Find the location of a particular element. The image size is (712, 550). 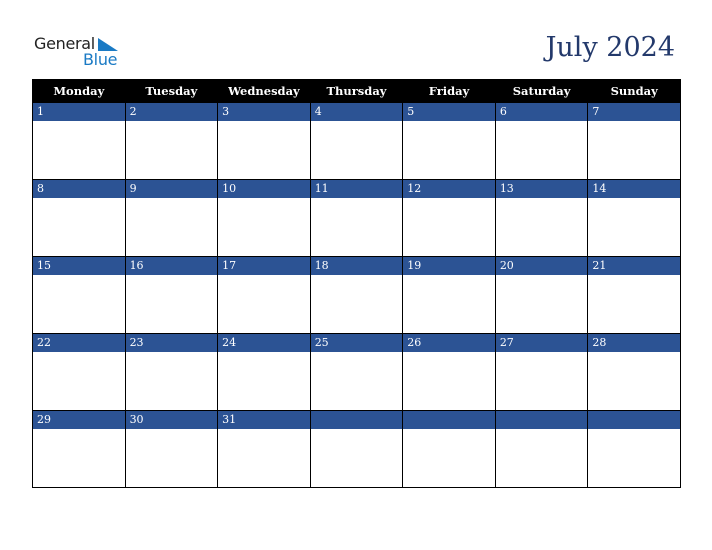

day-cell: 7 is located at coordinates (634, 141).